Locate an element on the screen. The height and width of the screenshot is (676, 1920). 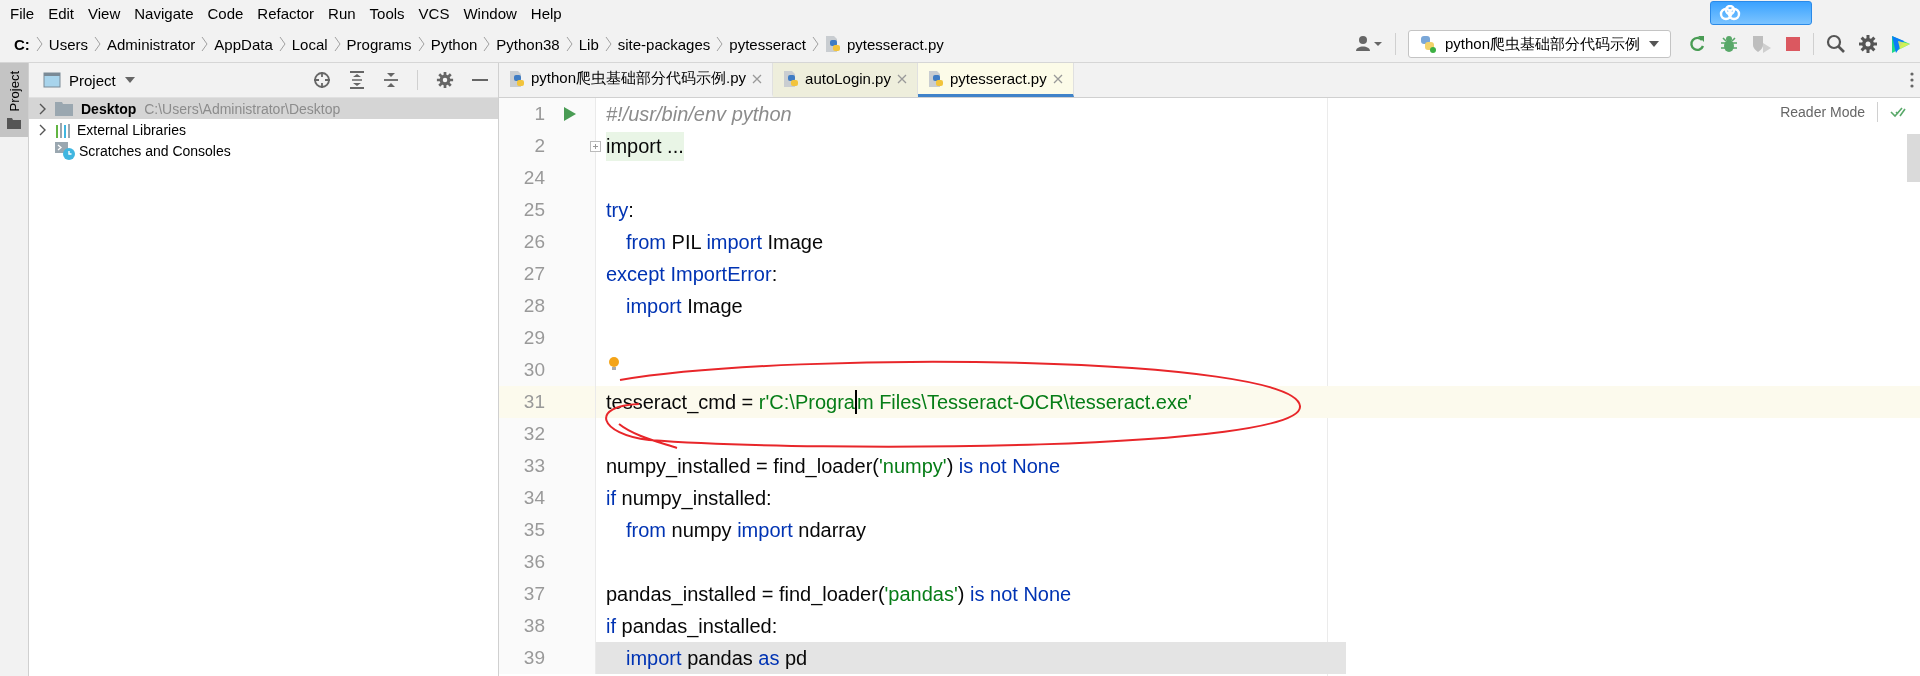
stop-icon is located at coordinates (1793, 44).